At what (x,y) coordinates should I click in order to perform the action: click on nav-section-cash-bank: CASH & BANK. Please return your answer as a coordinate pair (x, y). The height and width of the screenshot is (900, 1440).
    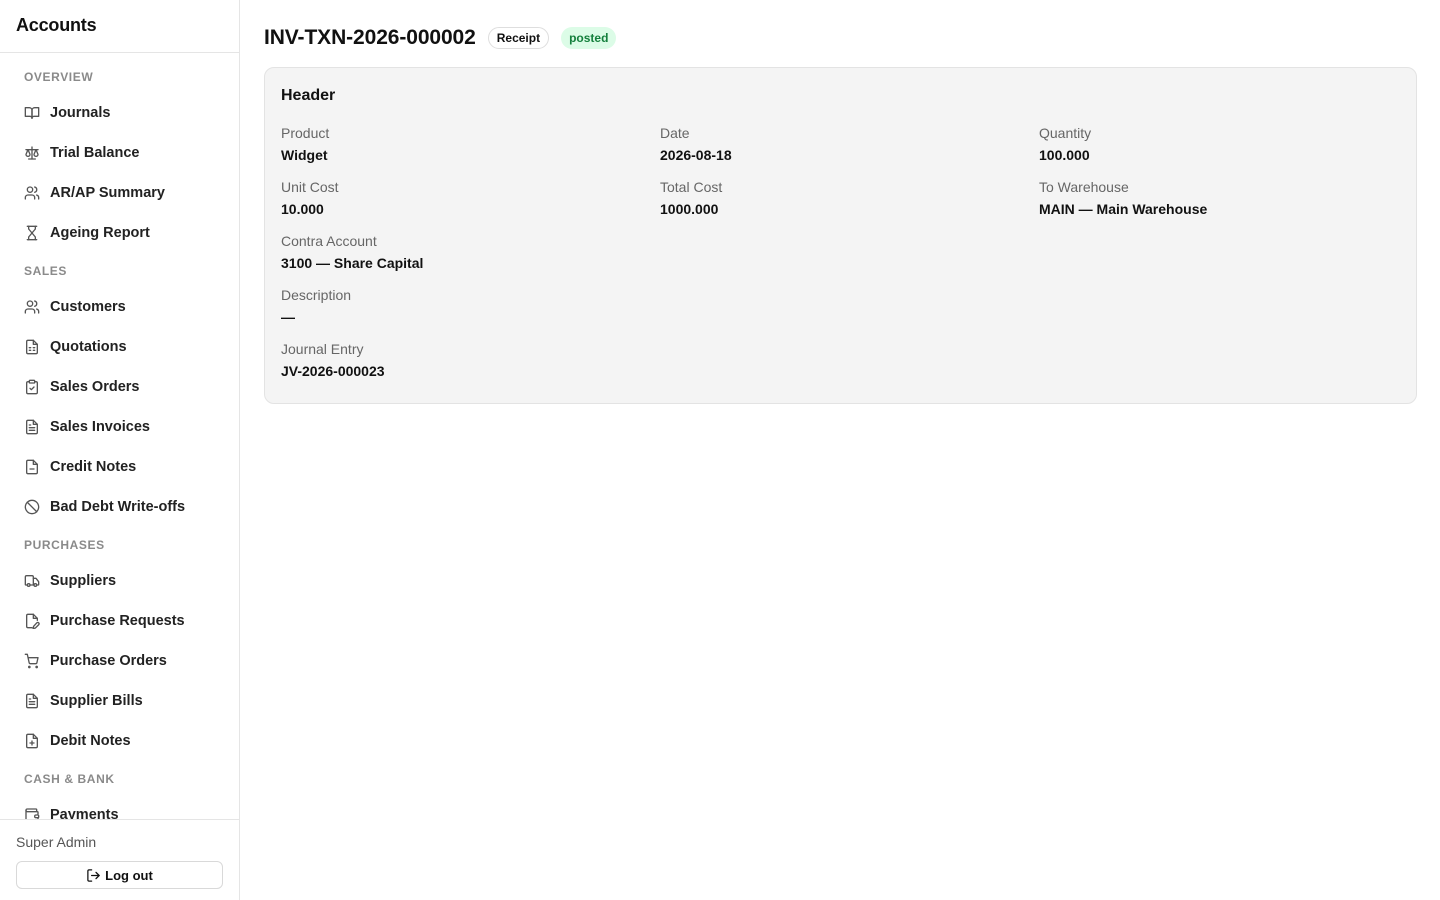
    Looking at the image, I should click on (69, 779).